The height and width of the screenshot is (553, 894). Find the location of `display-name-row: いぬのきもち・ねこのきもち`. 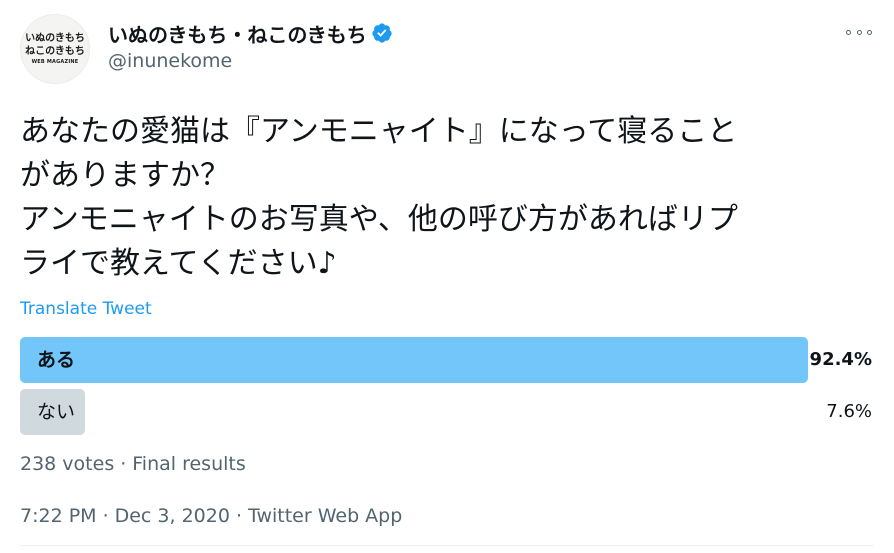

display-name-row: いぬのきもち・ねこのきもち is located at coordinates (250, 33).